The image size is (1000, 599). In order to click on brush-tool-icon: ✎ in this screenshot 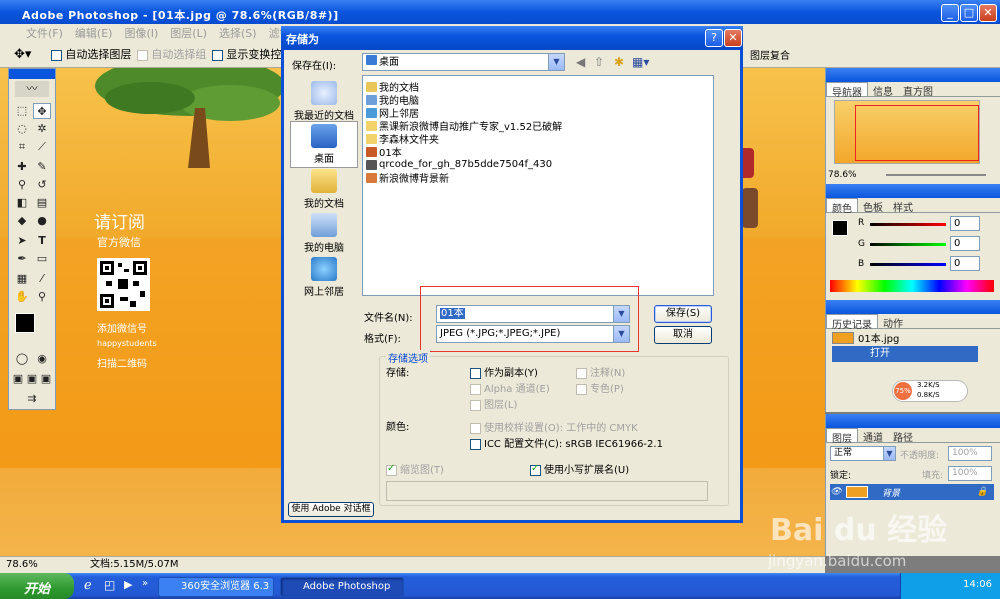, I will do `click(42, 167)`.